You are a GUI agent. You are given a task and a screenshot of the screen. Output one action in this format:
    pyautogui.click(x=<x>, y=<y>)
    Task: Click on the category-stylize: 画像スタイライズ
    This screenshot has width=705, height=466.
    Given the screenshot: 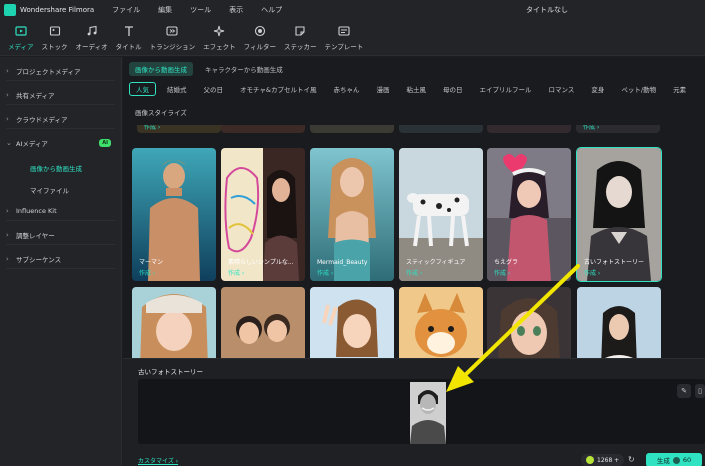 What is the action you would take?
    pyautogui.click(x=161, y=112)
    